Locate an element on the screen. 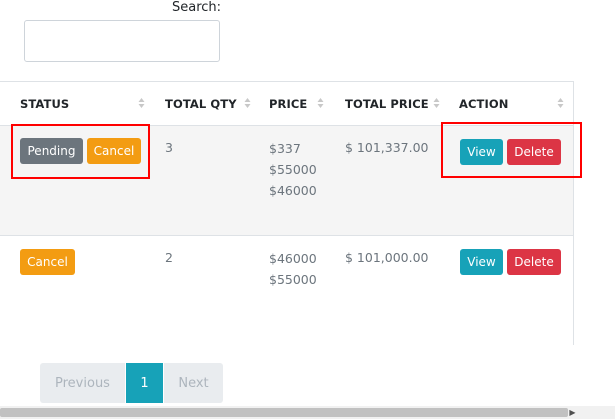  column-header-price: PRICE is located at coordinates (288, 104).